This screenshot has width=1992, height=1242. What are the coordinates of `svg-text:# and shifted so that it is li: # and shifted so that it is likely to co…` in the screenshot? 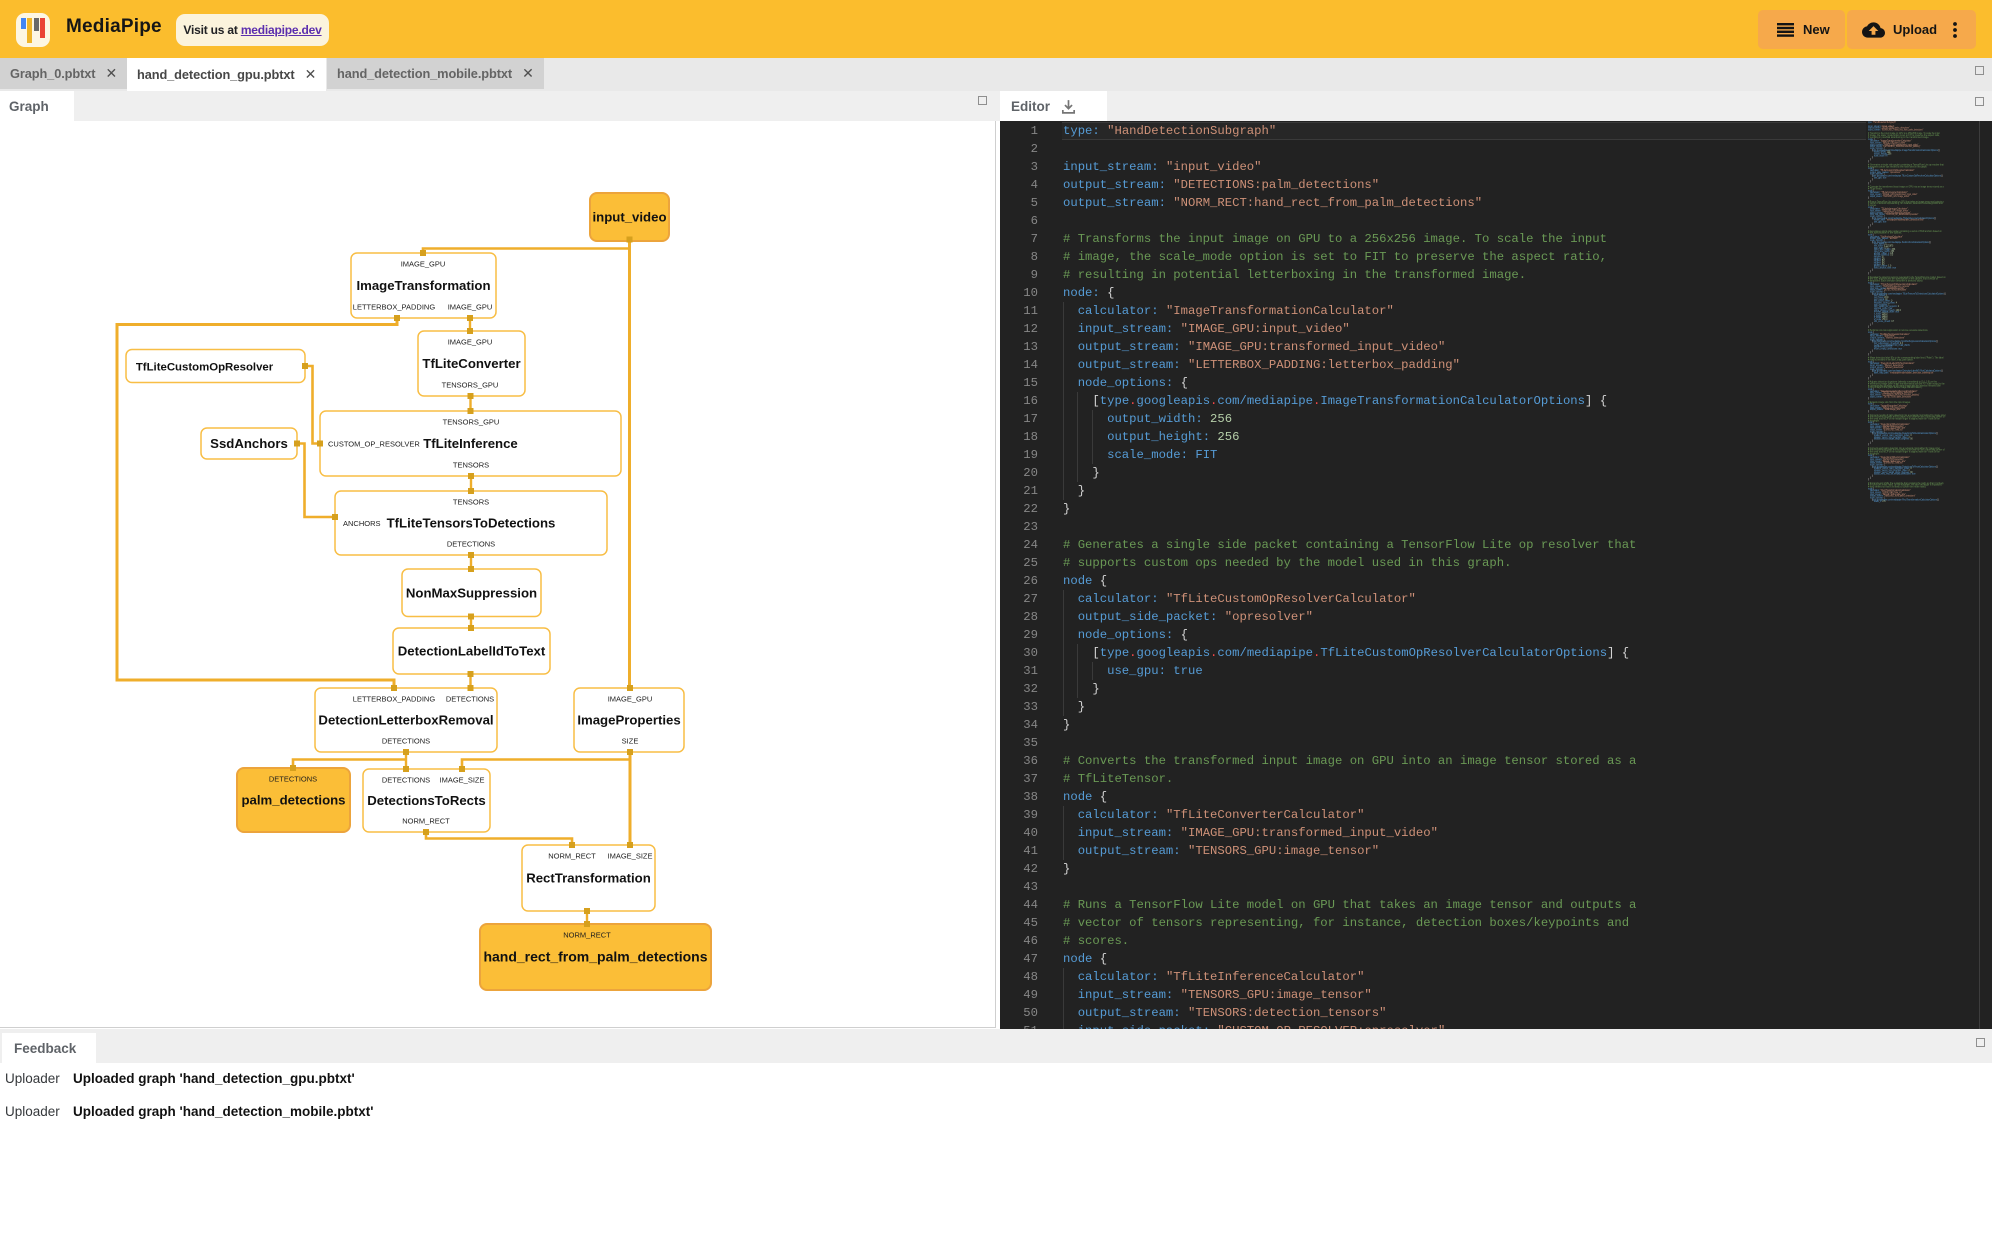 It's located at (1897, 487).